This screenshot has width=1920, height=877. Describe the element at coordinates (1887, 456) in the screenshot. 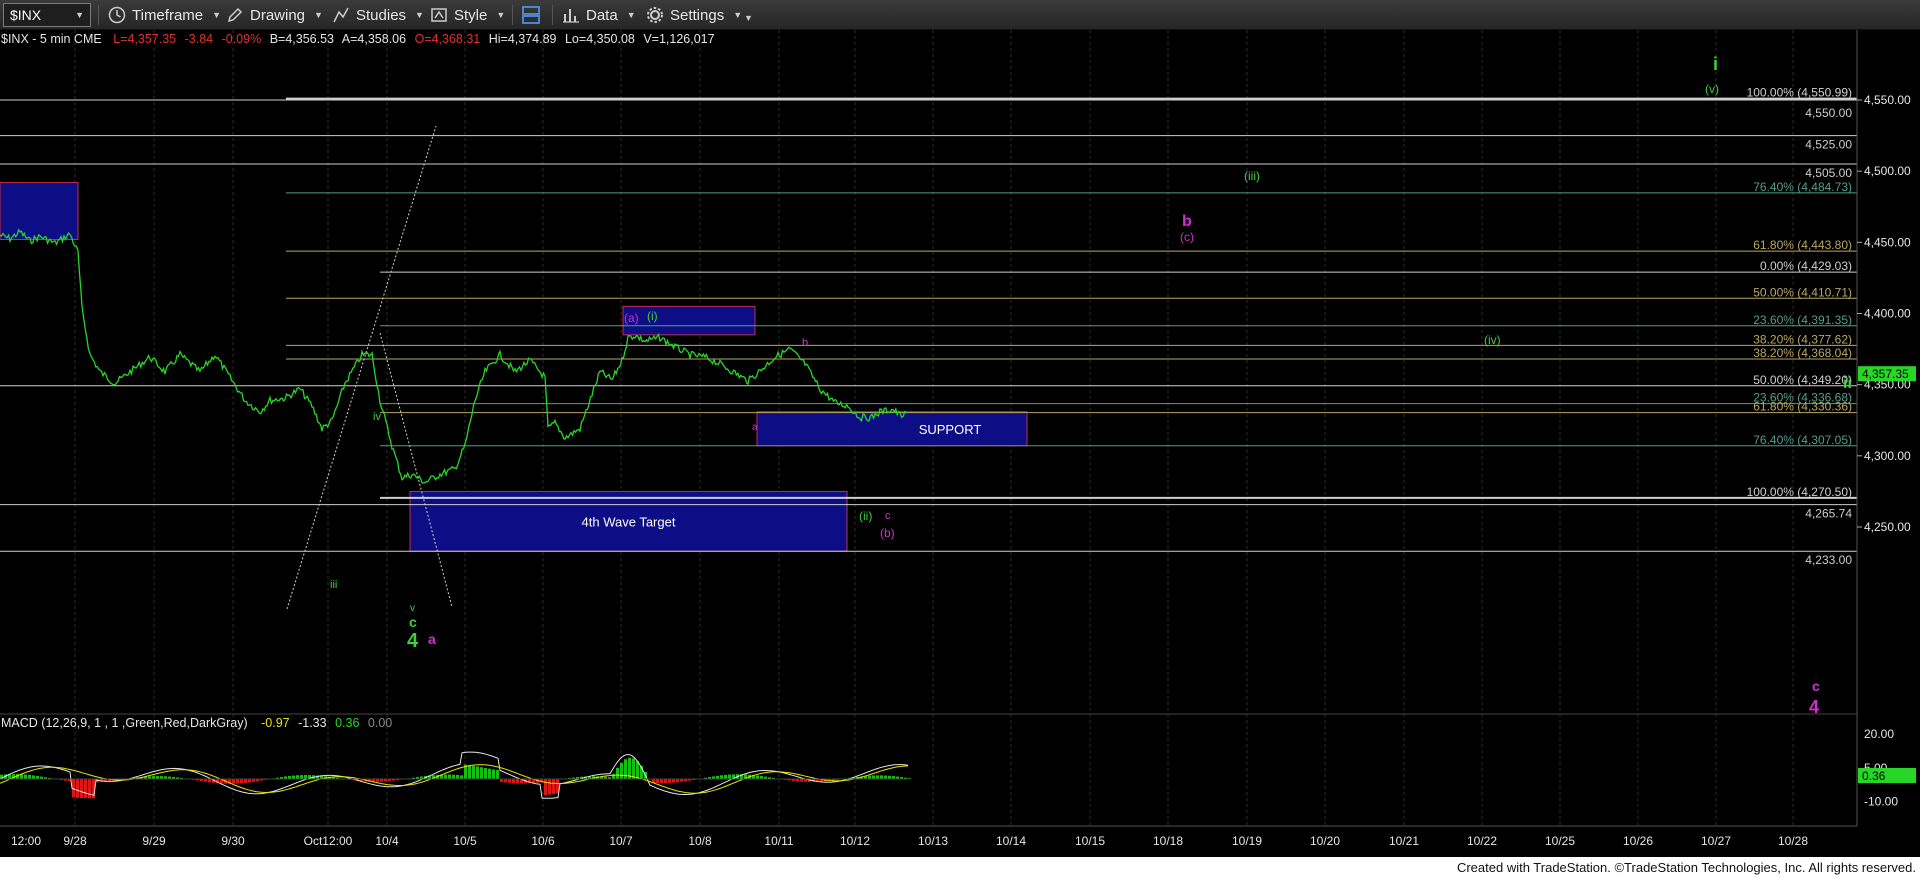

I see `price-tick-label: 4,300.00` at that location.